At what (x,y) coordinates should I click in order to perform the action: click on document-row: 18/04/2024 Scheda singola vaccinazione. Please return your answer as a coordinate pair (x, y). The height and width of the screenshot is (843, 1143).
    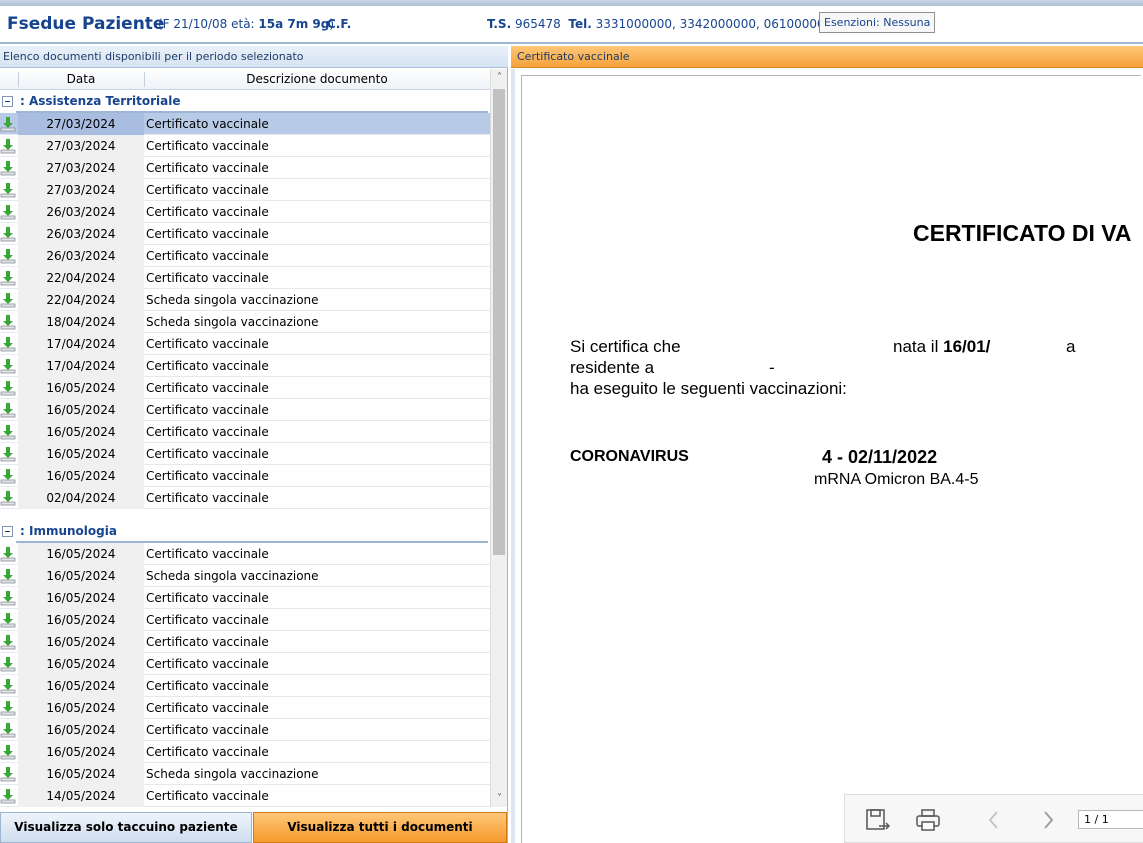
    Looking at the image, I should click on (245, 322).